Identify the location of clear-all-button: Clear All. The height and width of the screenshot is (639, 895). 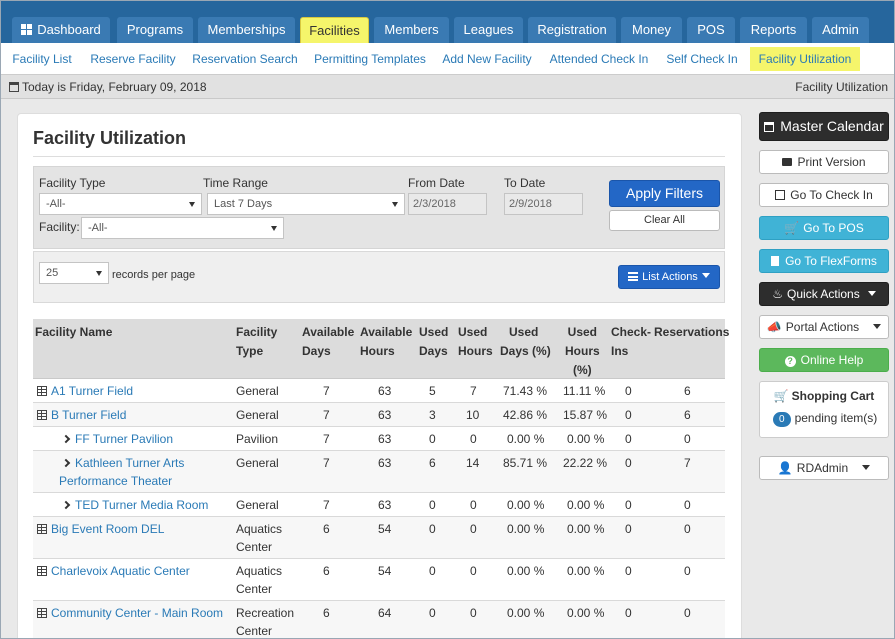
(664, 220).